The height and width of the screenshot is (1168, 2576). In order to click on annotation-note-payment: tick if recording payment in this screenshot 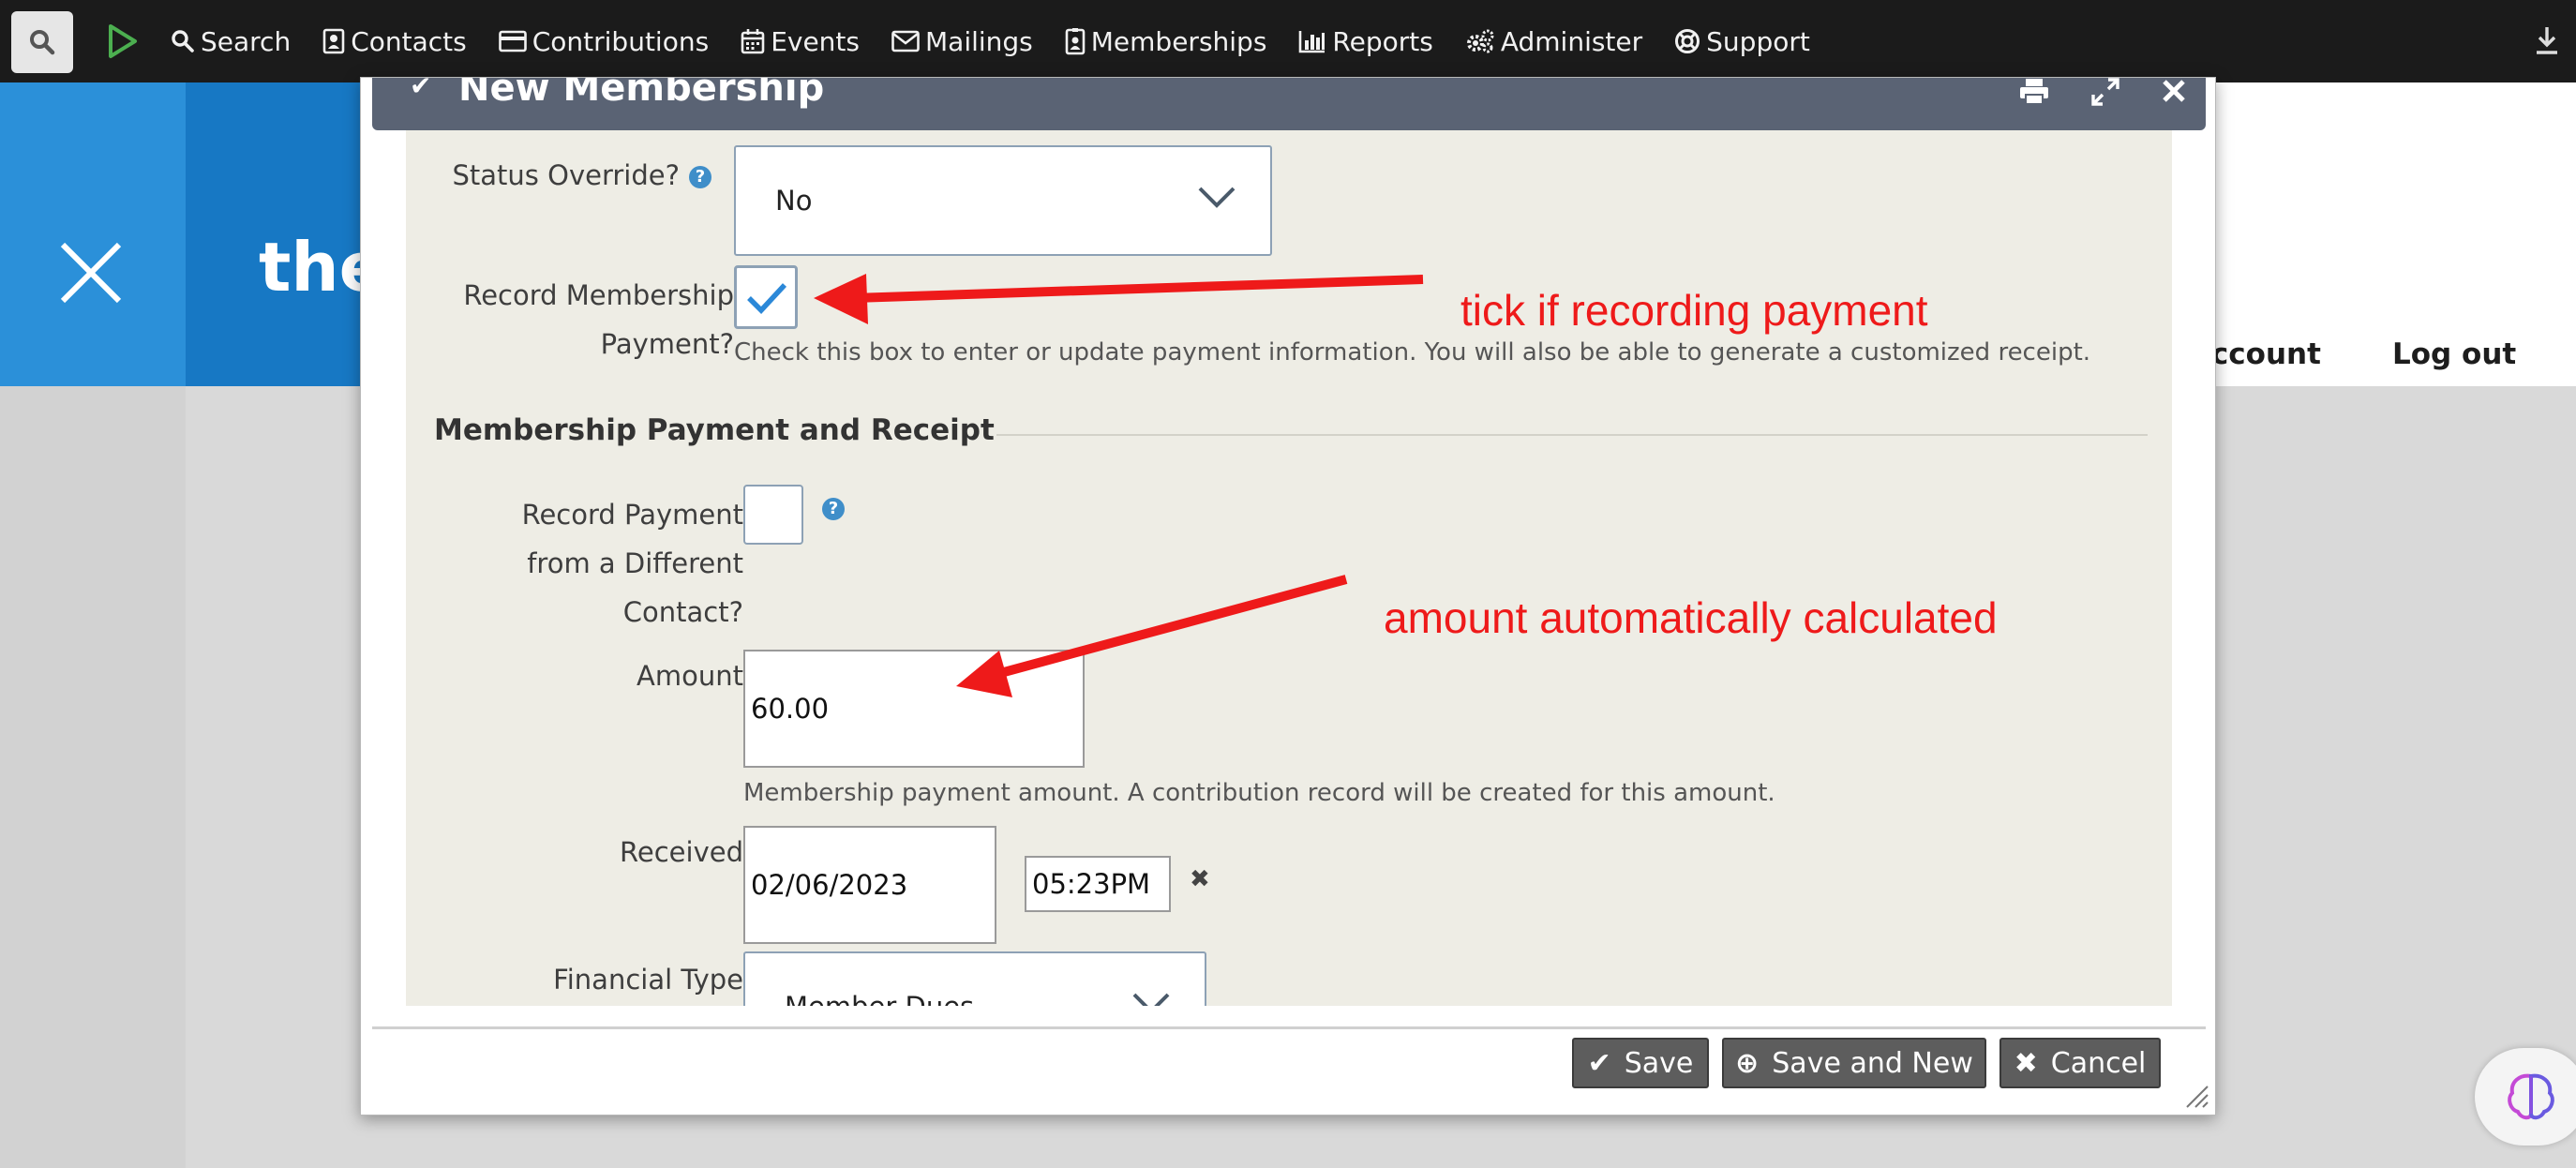, I will do `click(1694, 311)`.